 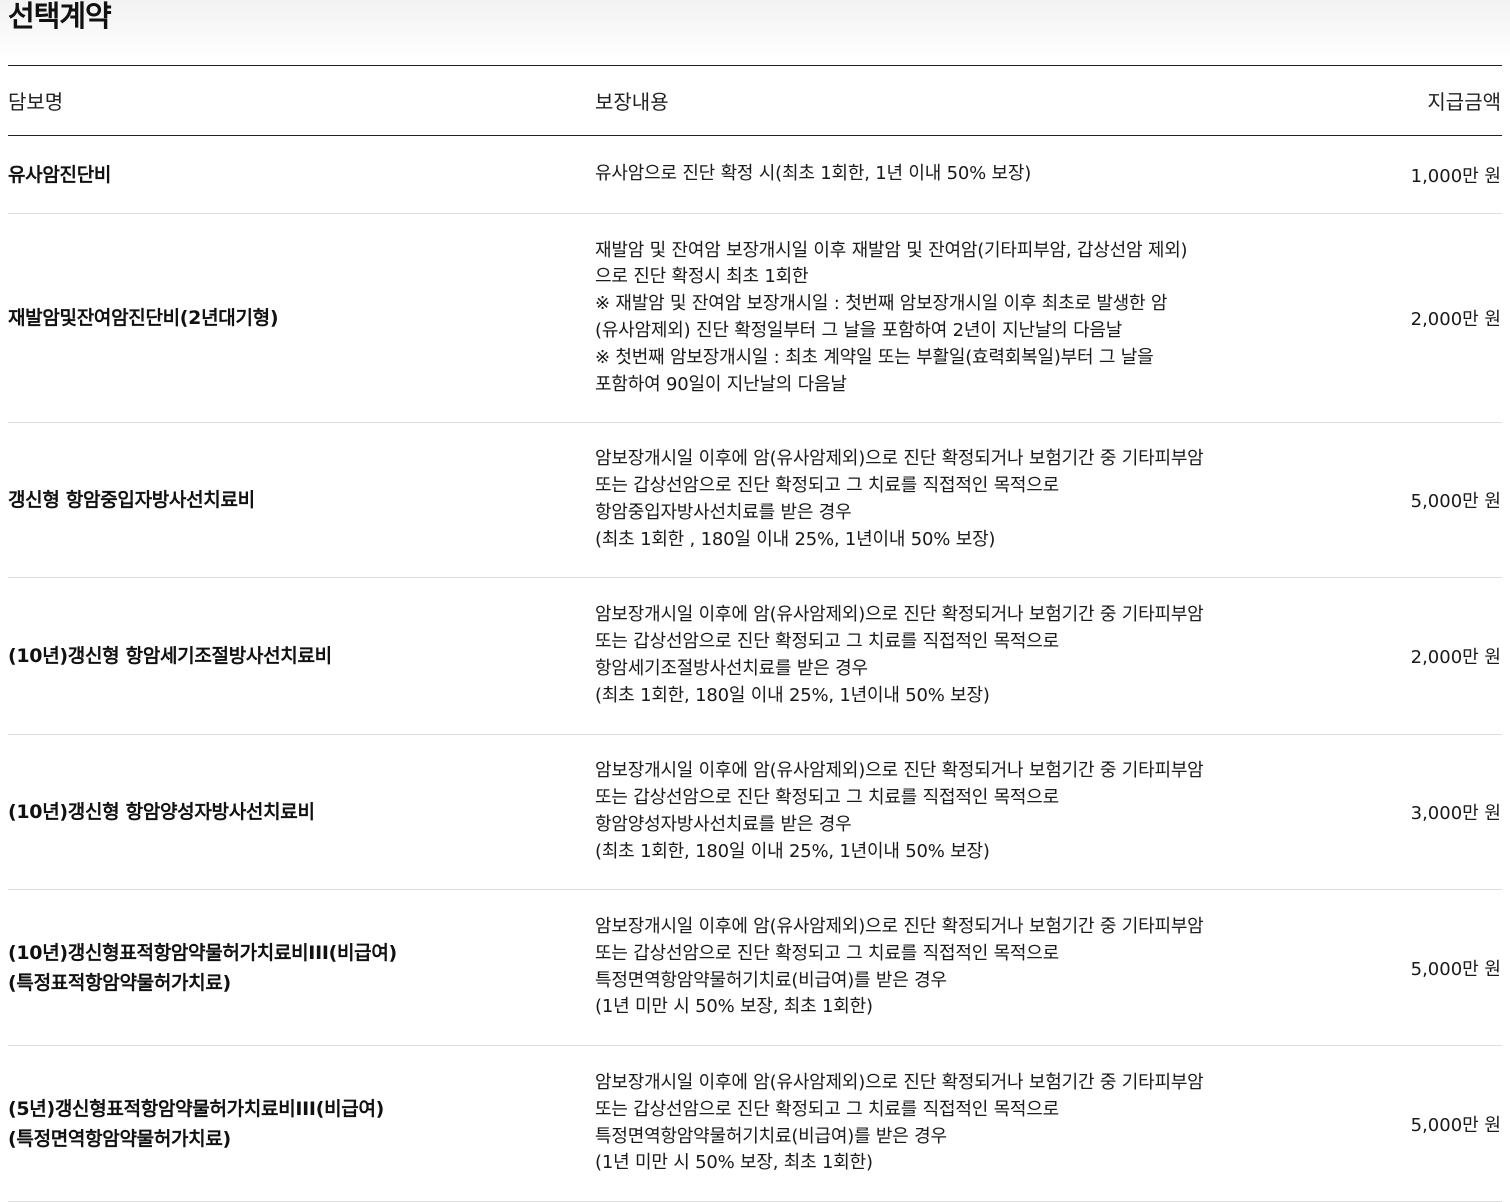 What do you see at coordinates (60, 16) in the screenshot?
I see `section-title: 선택계약` at bounding box center [60, 16].